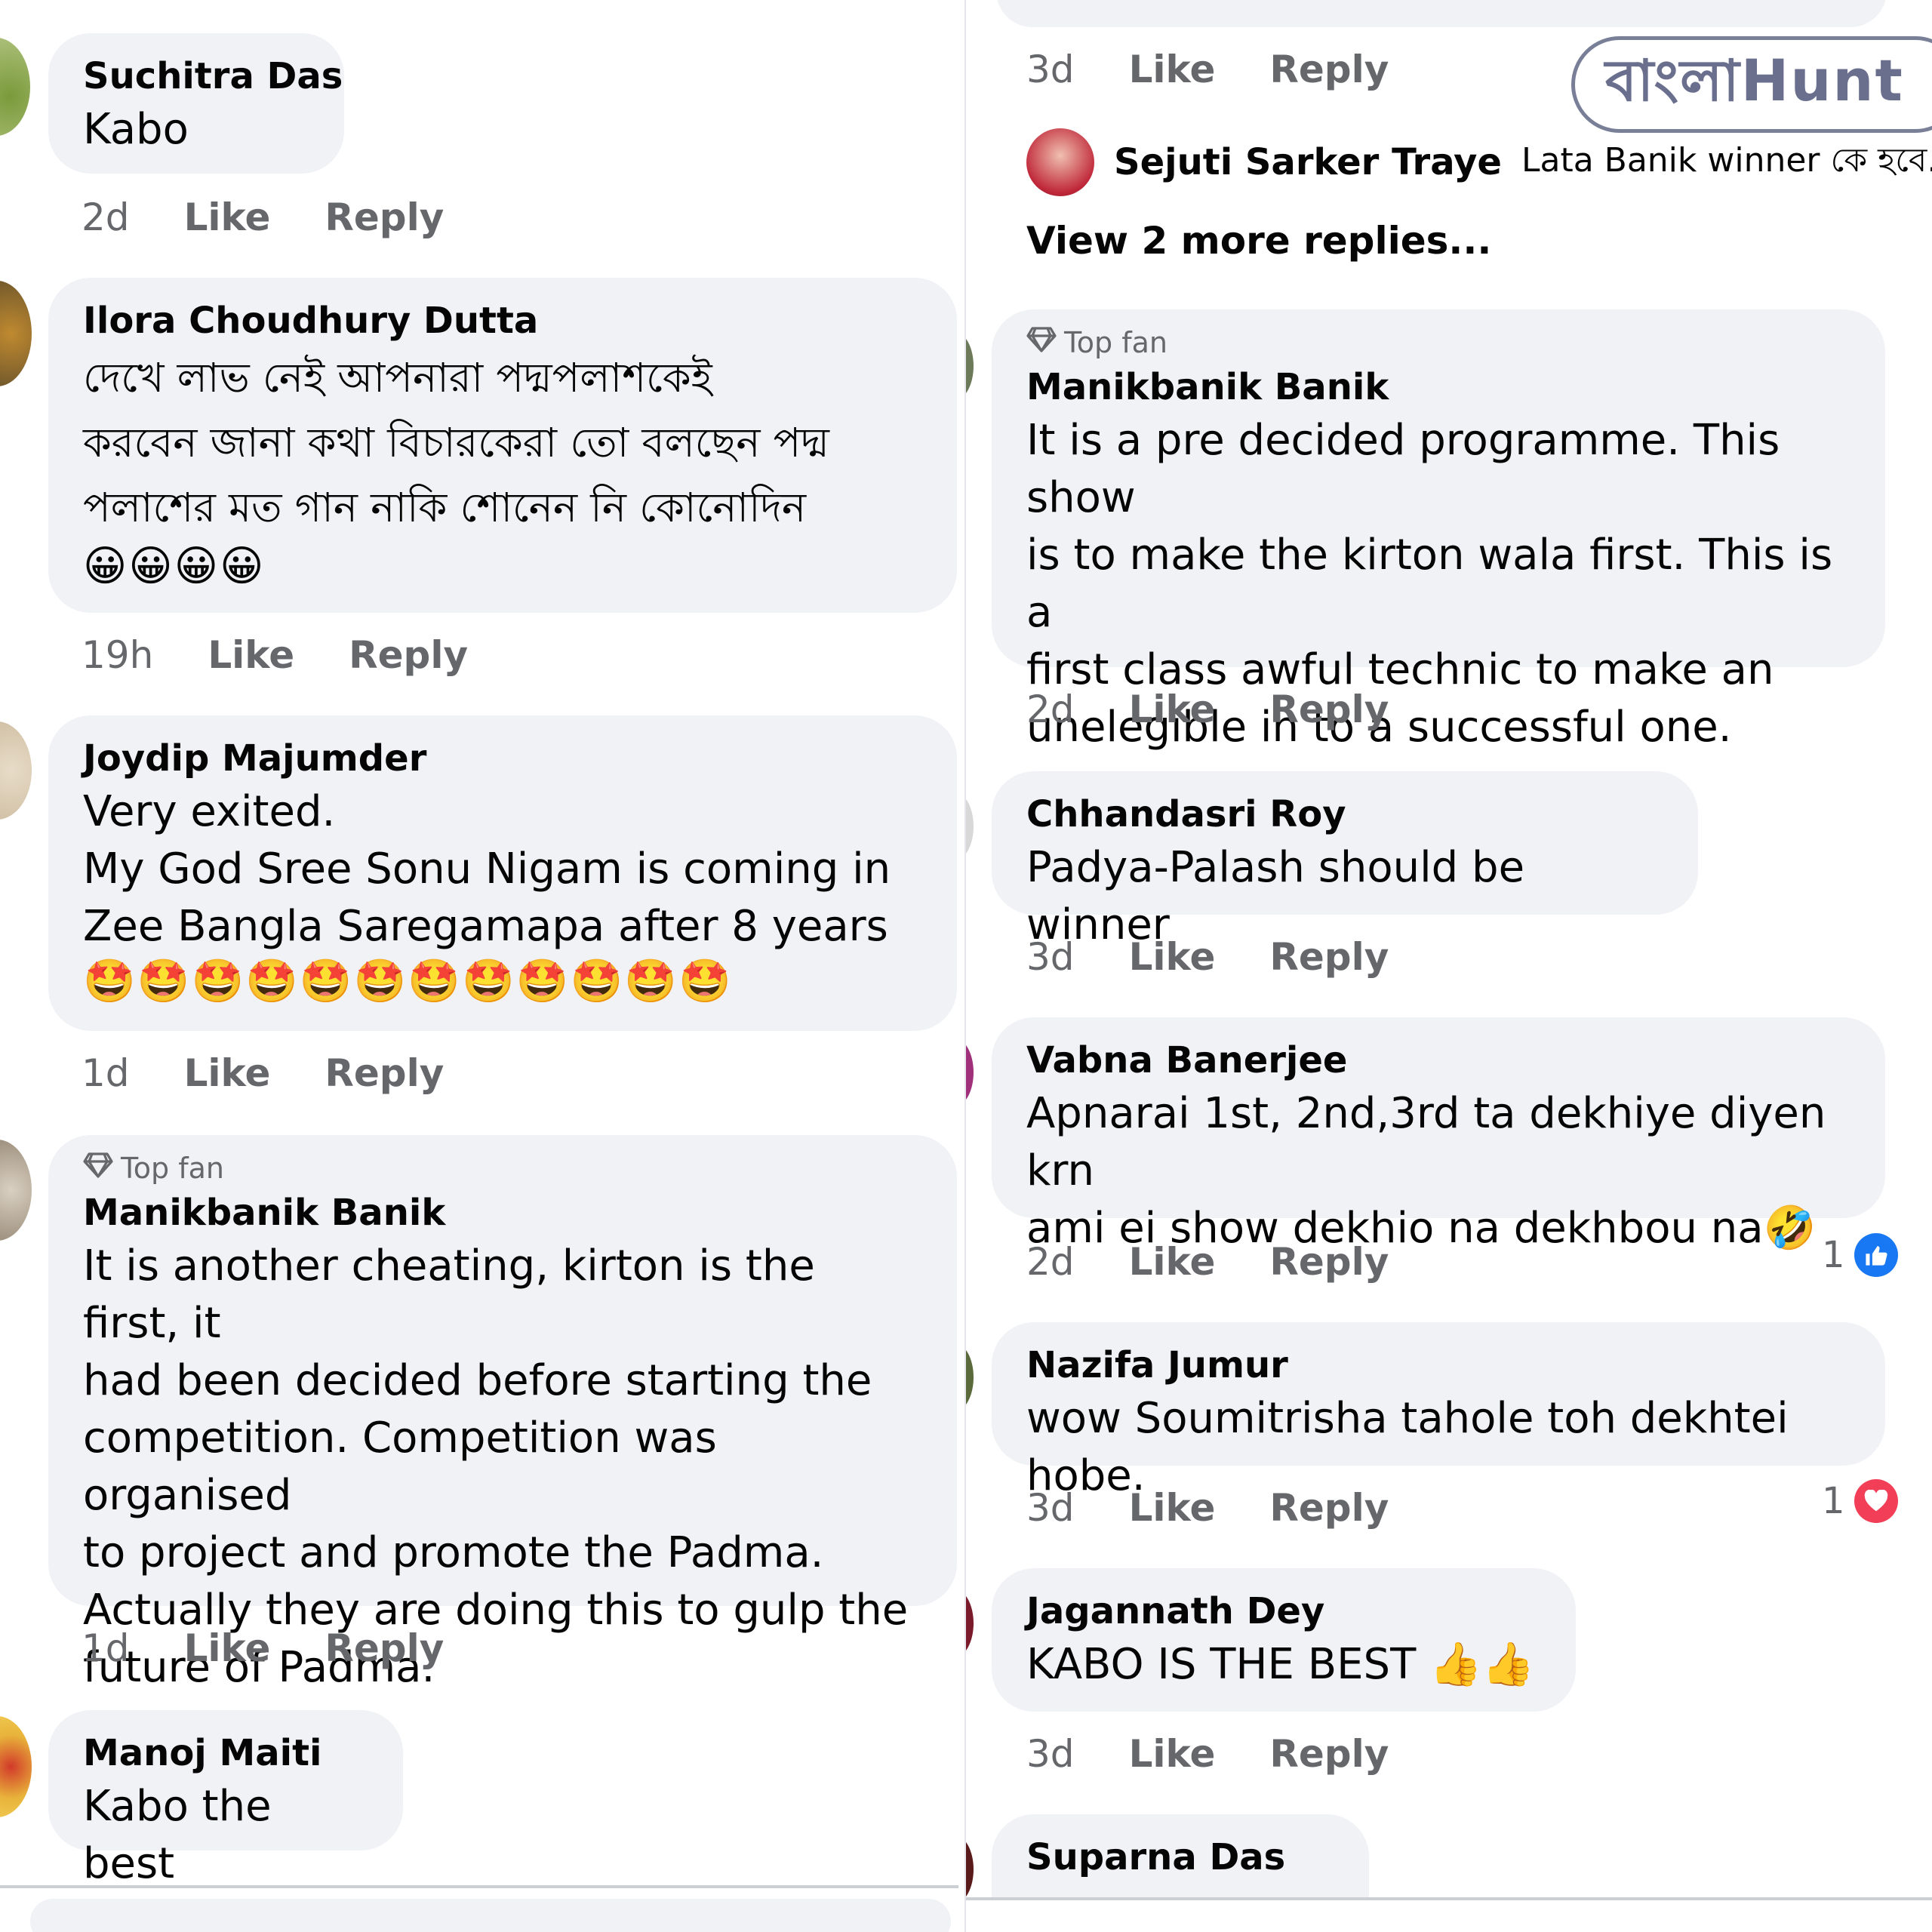  Describe the element at coordinates (136, 129) in the screenshot. I see `comment-text: Kabo` at that location.